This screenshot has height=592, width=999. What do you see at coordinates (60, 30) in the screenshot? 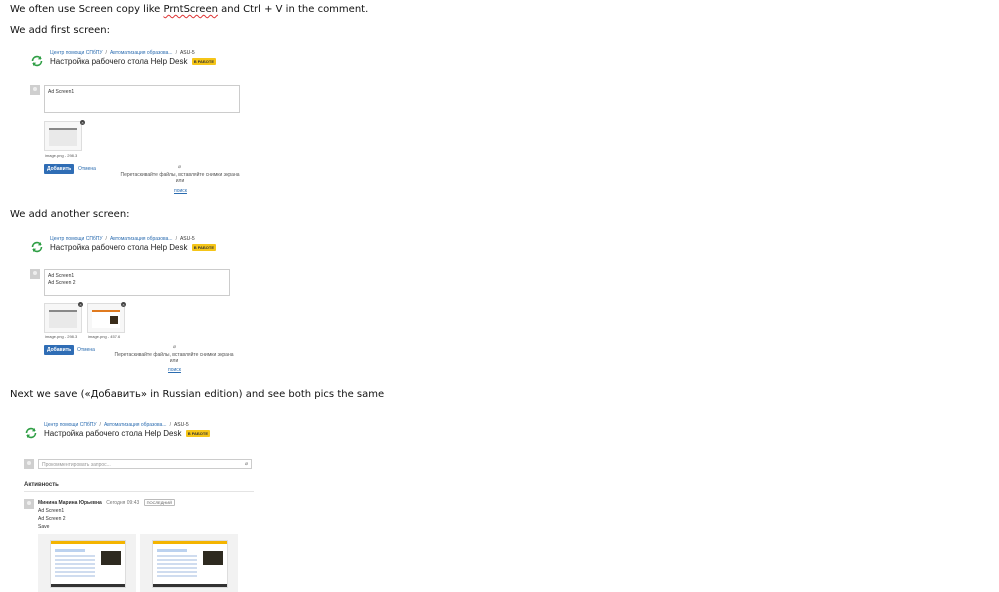
I see `first-screen-caption: We add first screen:` at bounding box center [60, 30].